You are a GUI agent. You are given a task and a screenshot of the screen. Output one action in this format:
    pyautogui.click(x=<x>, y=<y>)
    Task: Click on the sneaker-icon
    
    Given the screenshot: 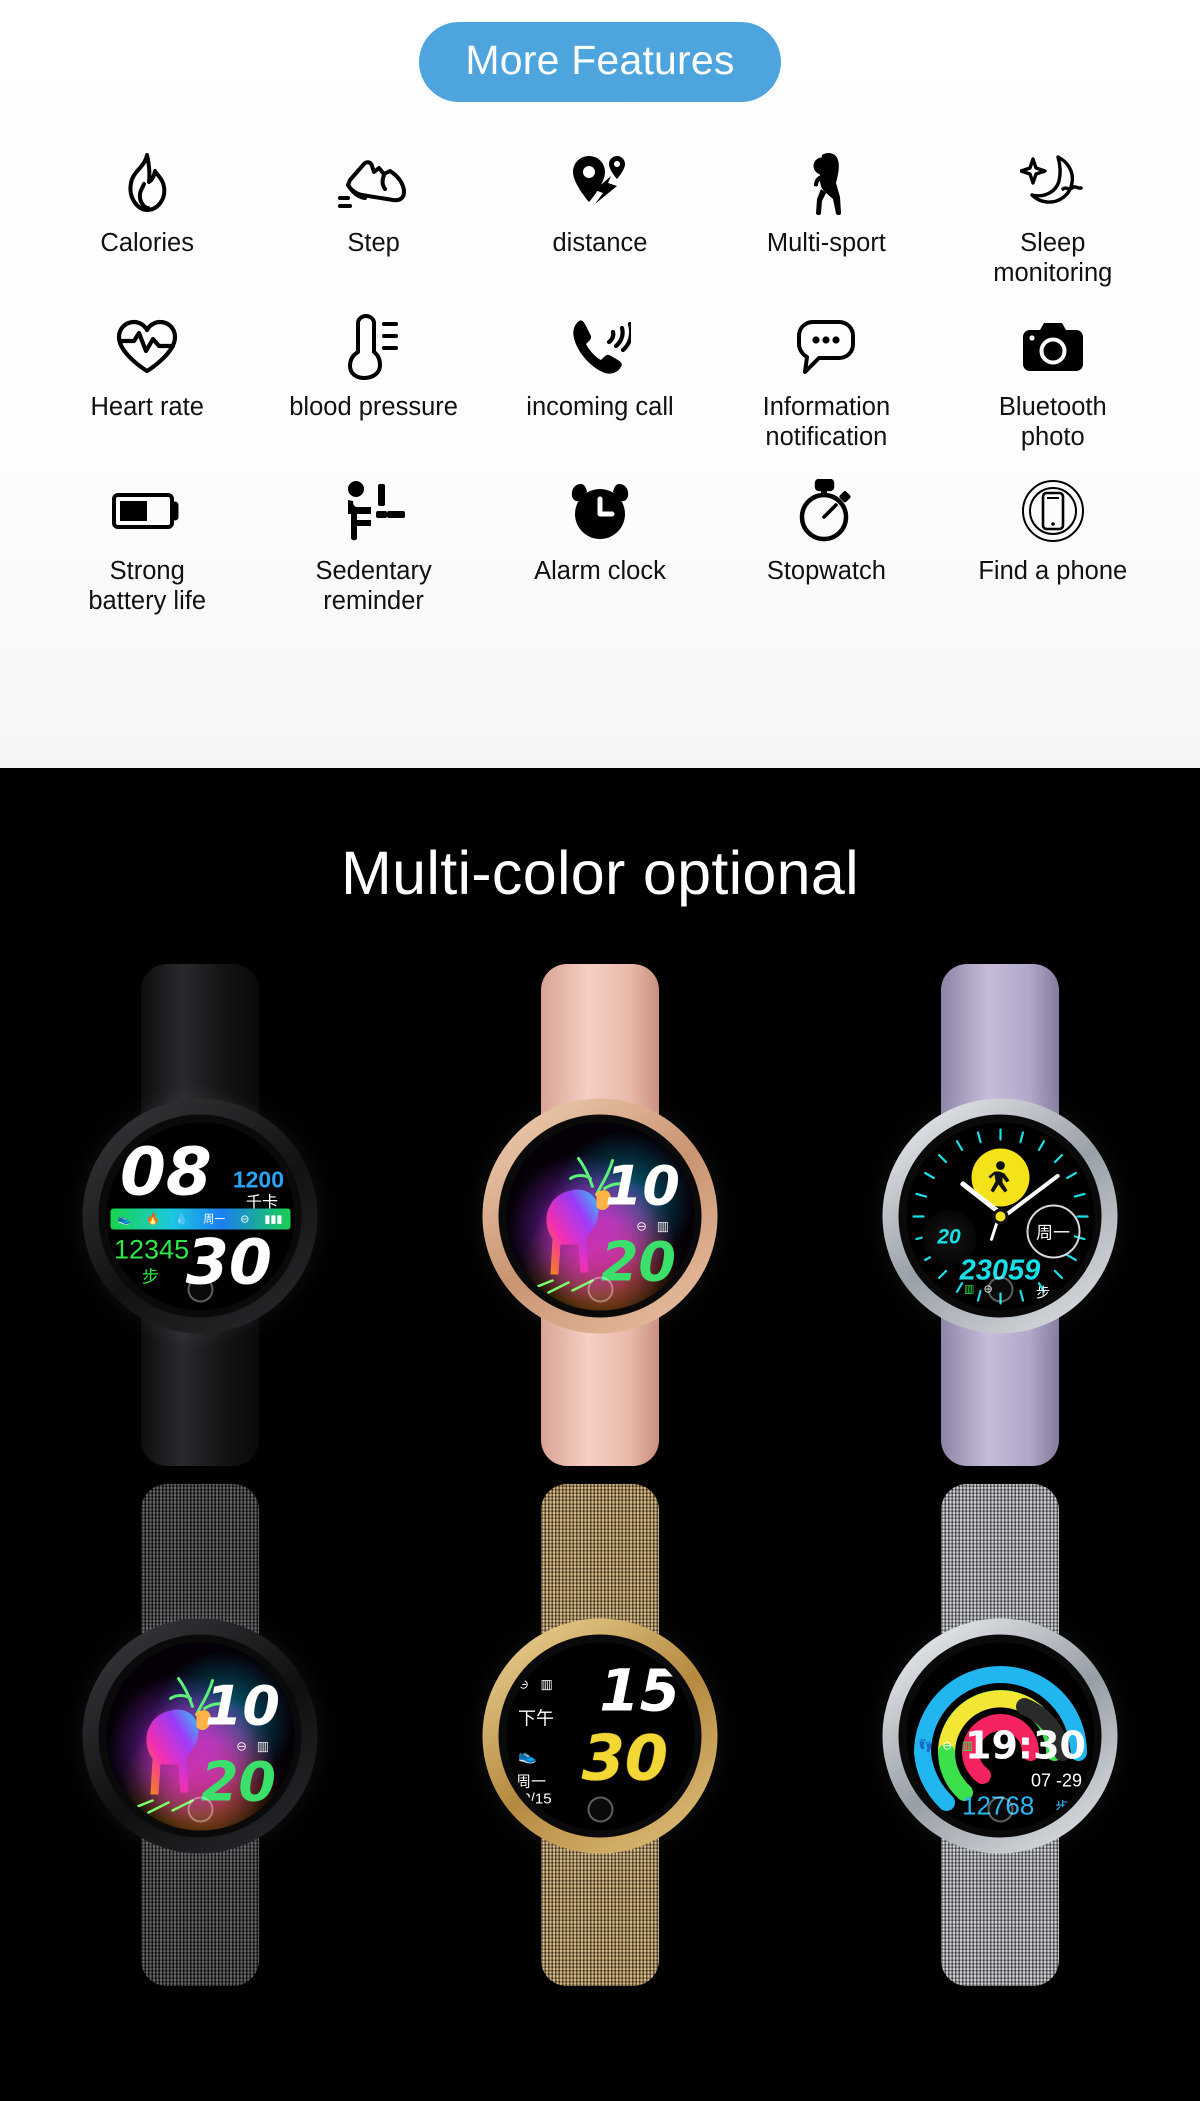 What is the action you would take?
    pyautogui.click(x=374, y=183)
    